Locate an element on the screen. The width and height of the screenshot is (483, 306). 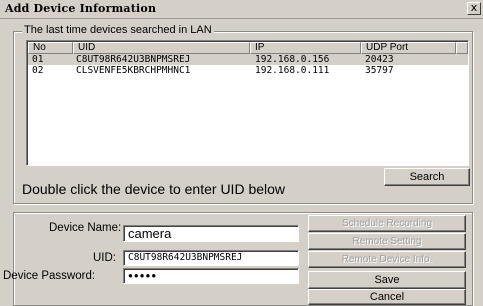
column-header-ip: IP is located at coordinates (305, 48).